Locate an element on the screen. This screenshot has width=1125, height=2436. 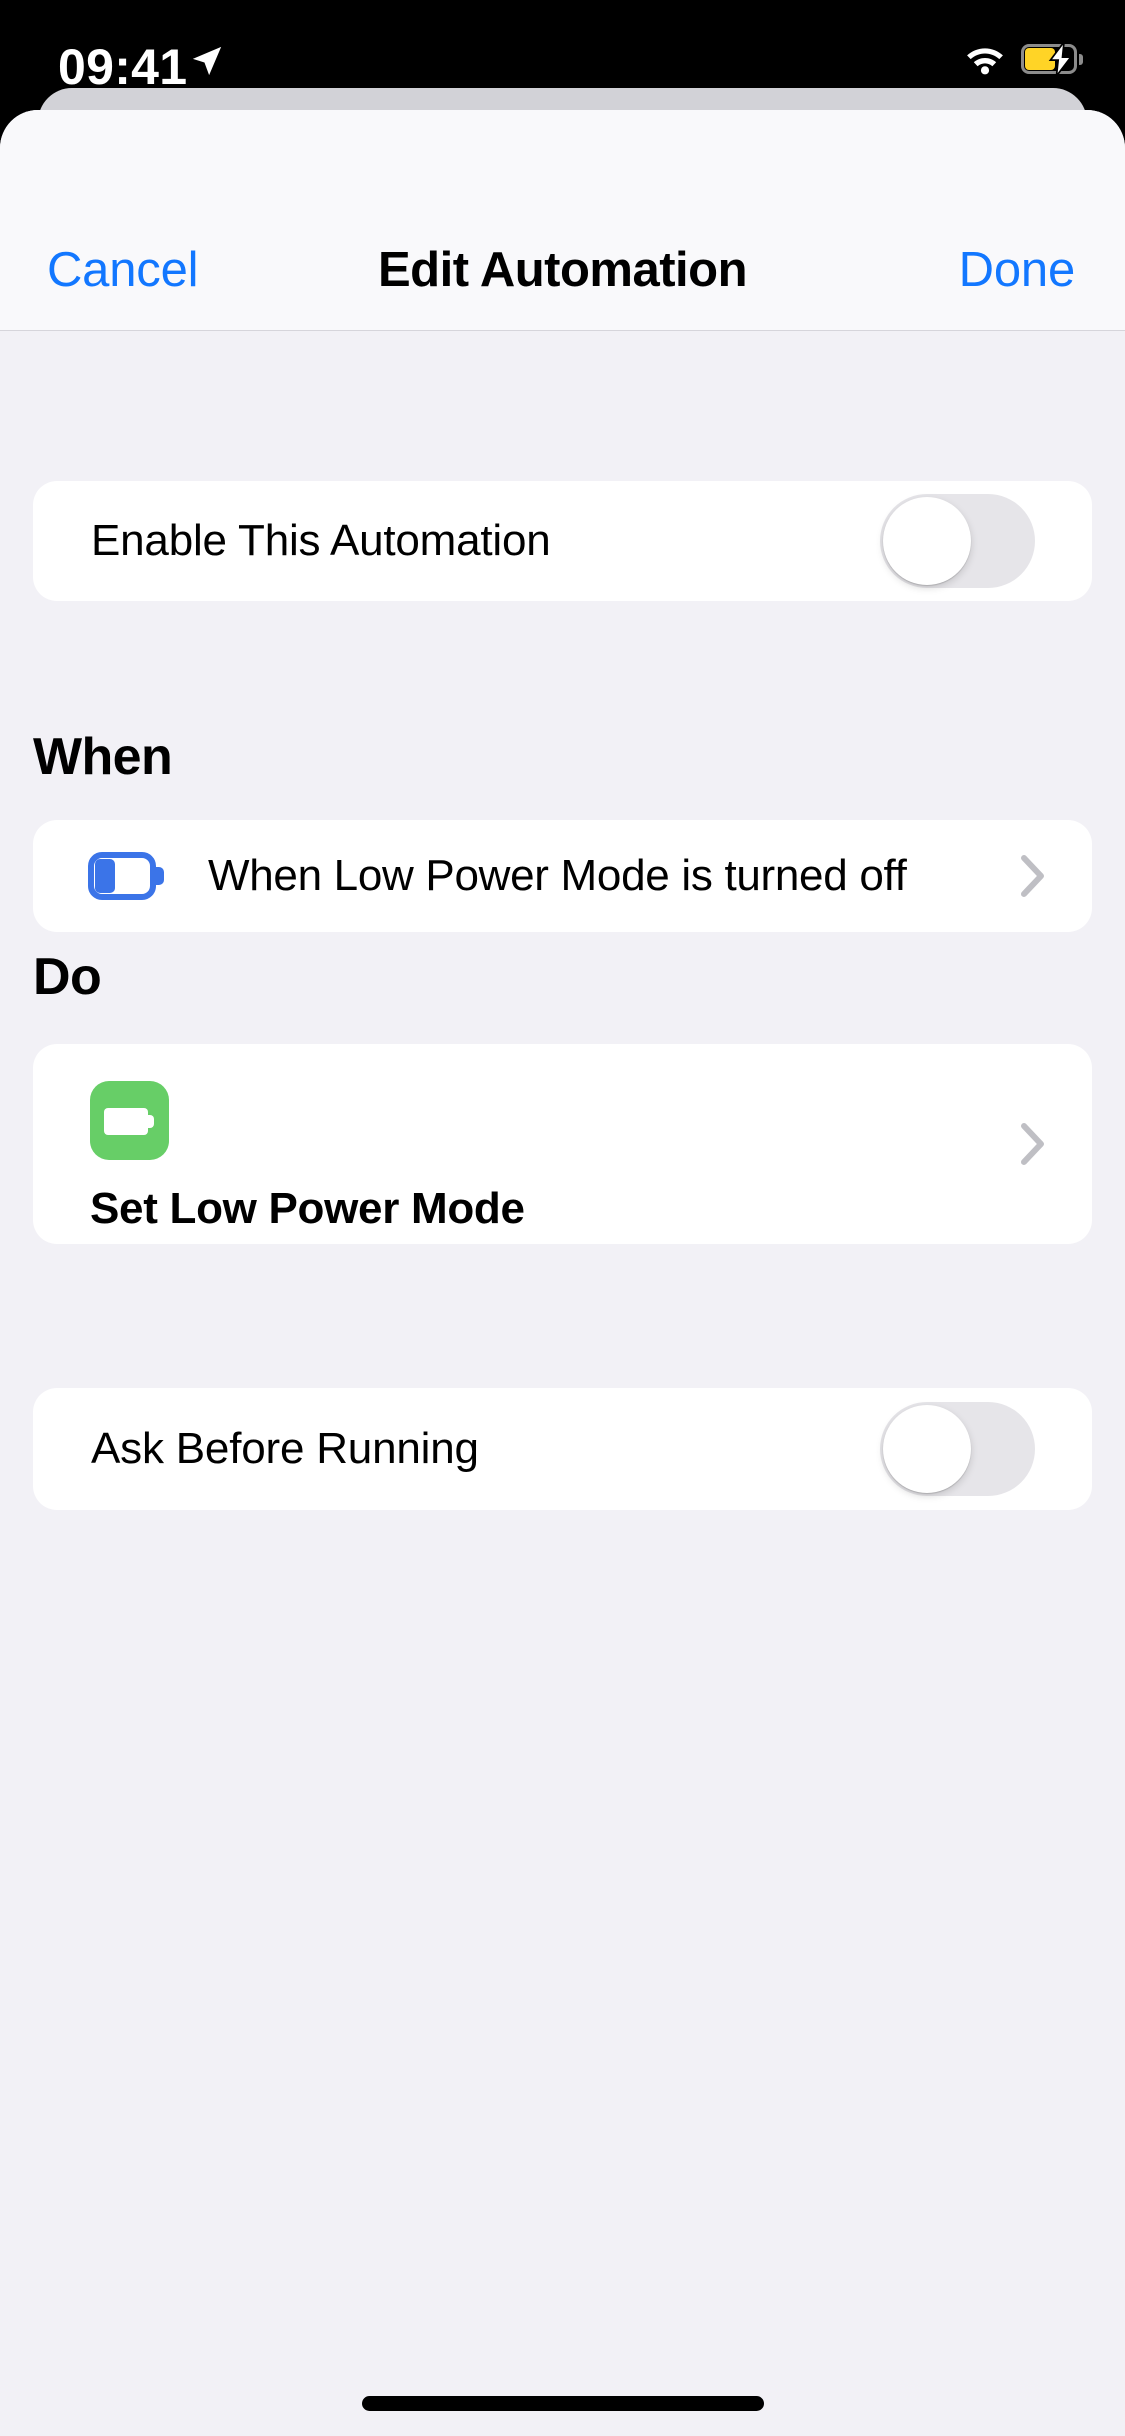
status-bar: 09:41 is located at coordinates (562, 66).